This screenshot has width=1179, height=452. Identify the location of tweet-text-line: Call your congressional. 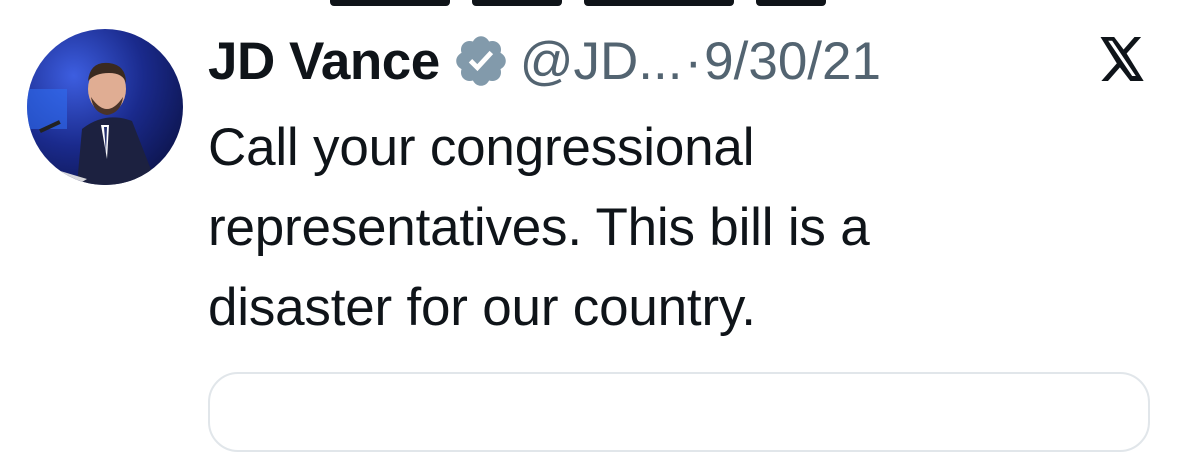
(481, 147).